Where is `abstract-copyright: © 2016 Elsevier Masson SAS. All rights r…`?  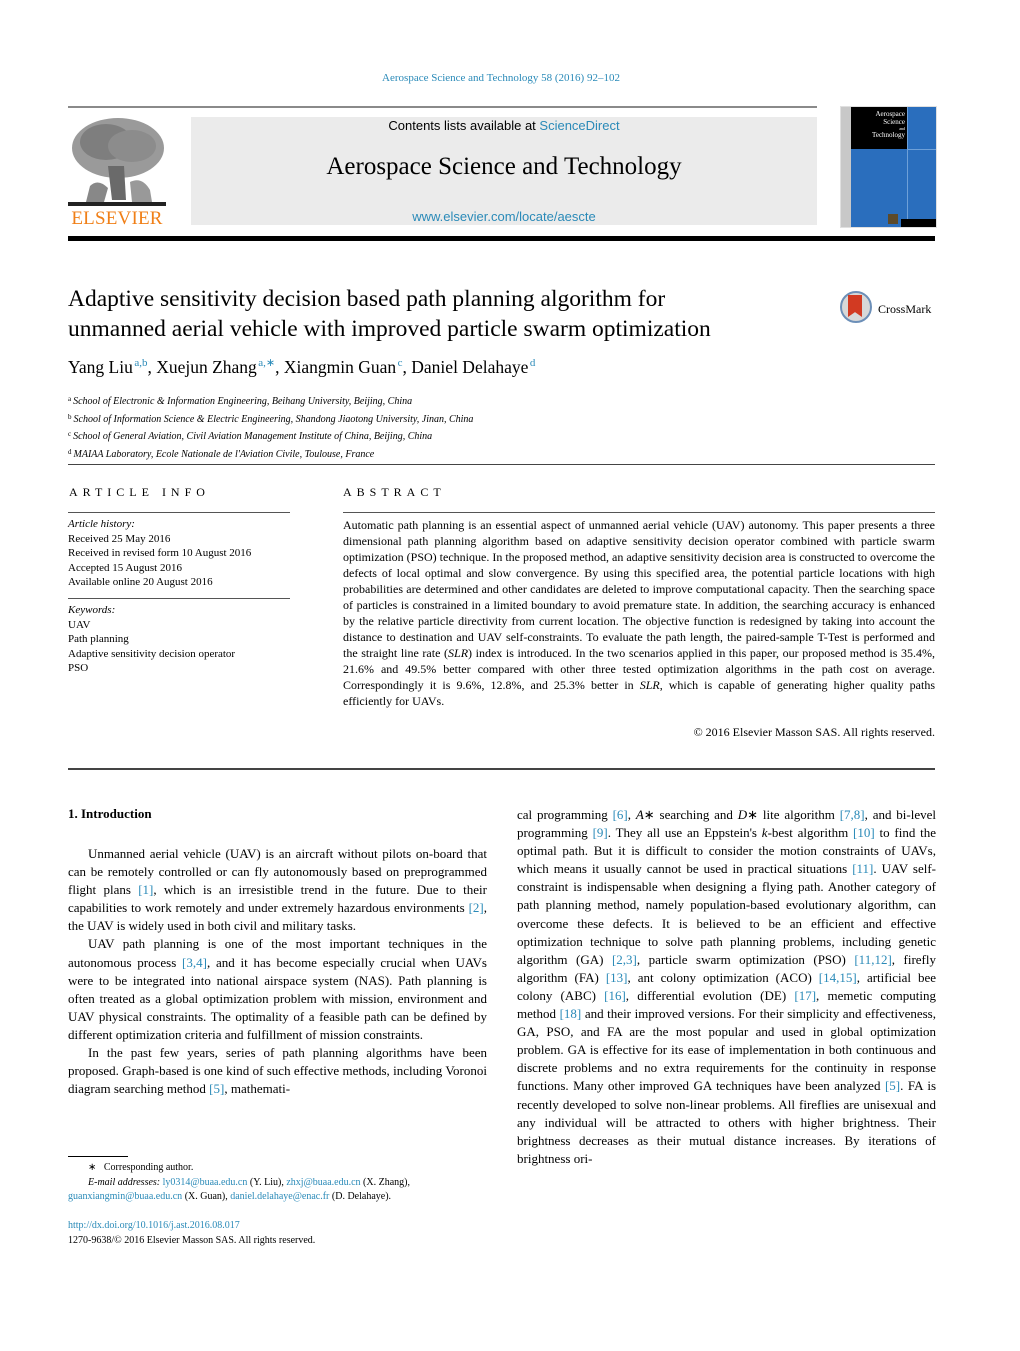 abstract-copyright: © 2016 Elsevier Masson SAS. All rights r… is located at coordinates (814, 732).